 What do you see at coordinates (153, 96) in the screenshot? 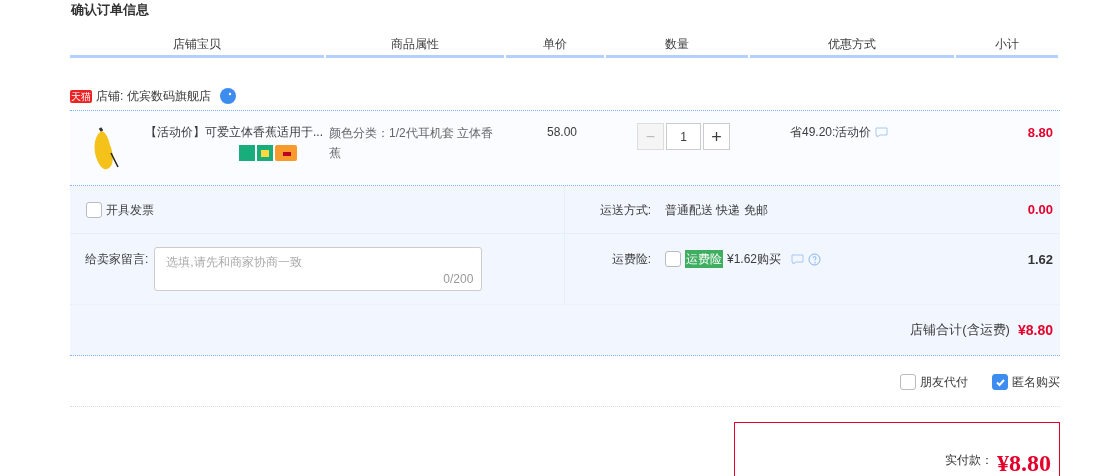
I see `store-name: 店铺: 优宾数码旗舰店` at bounding box center [153, 96].